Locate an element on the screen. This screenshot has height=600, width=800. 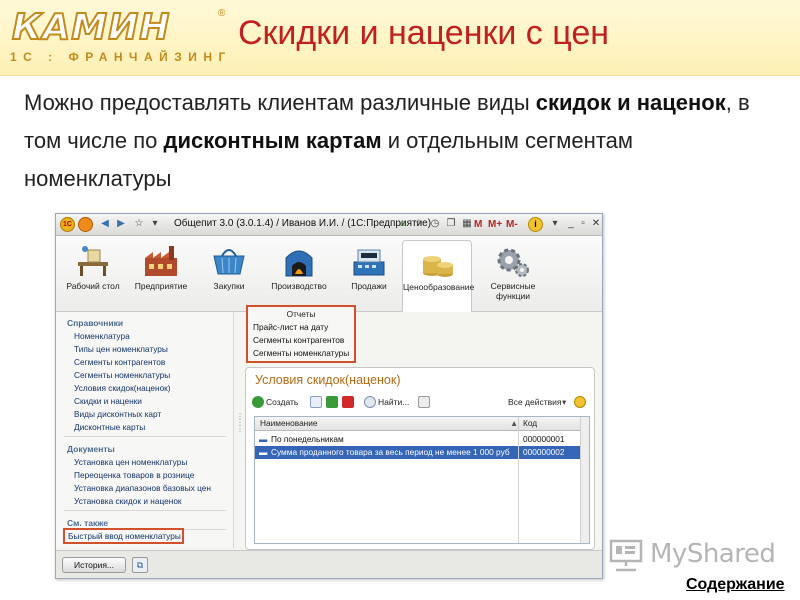
cash-register-icon is located at coordinates (369, 262).